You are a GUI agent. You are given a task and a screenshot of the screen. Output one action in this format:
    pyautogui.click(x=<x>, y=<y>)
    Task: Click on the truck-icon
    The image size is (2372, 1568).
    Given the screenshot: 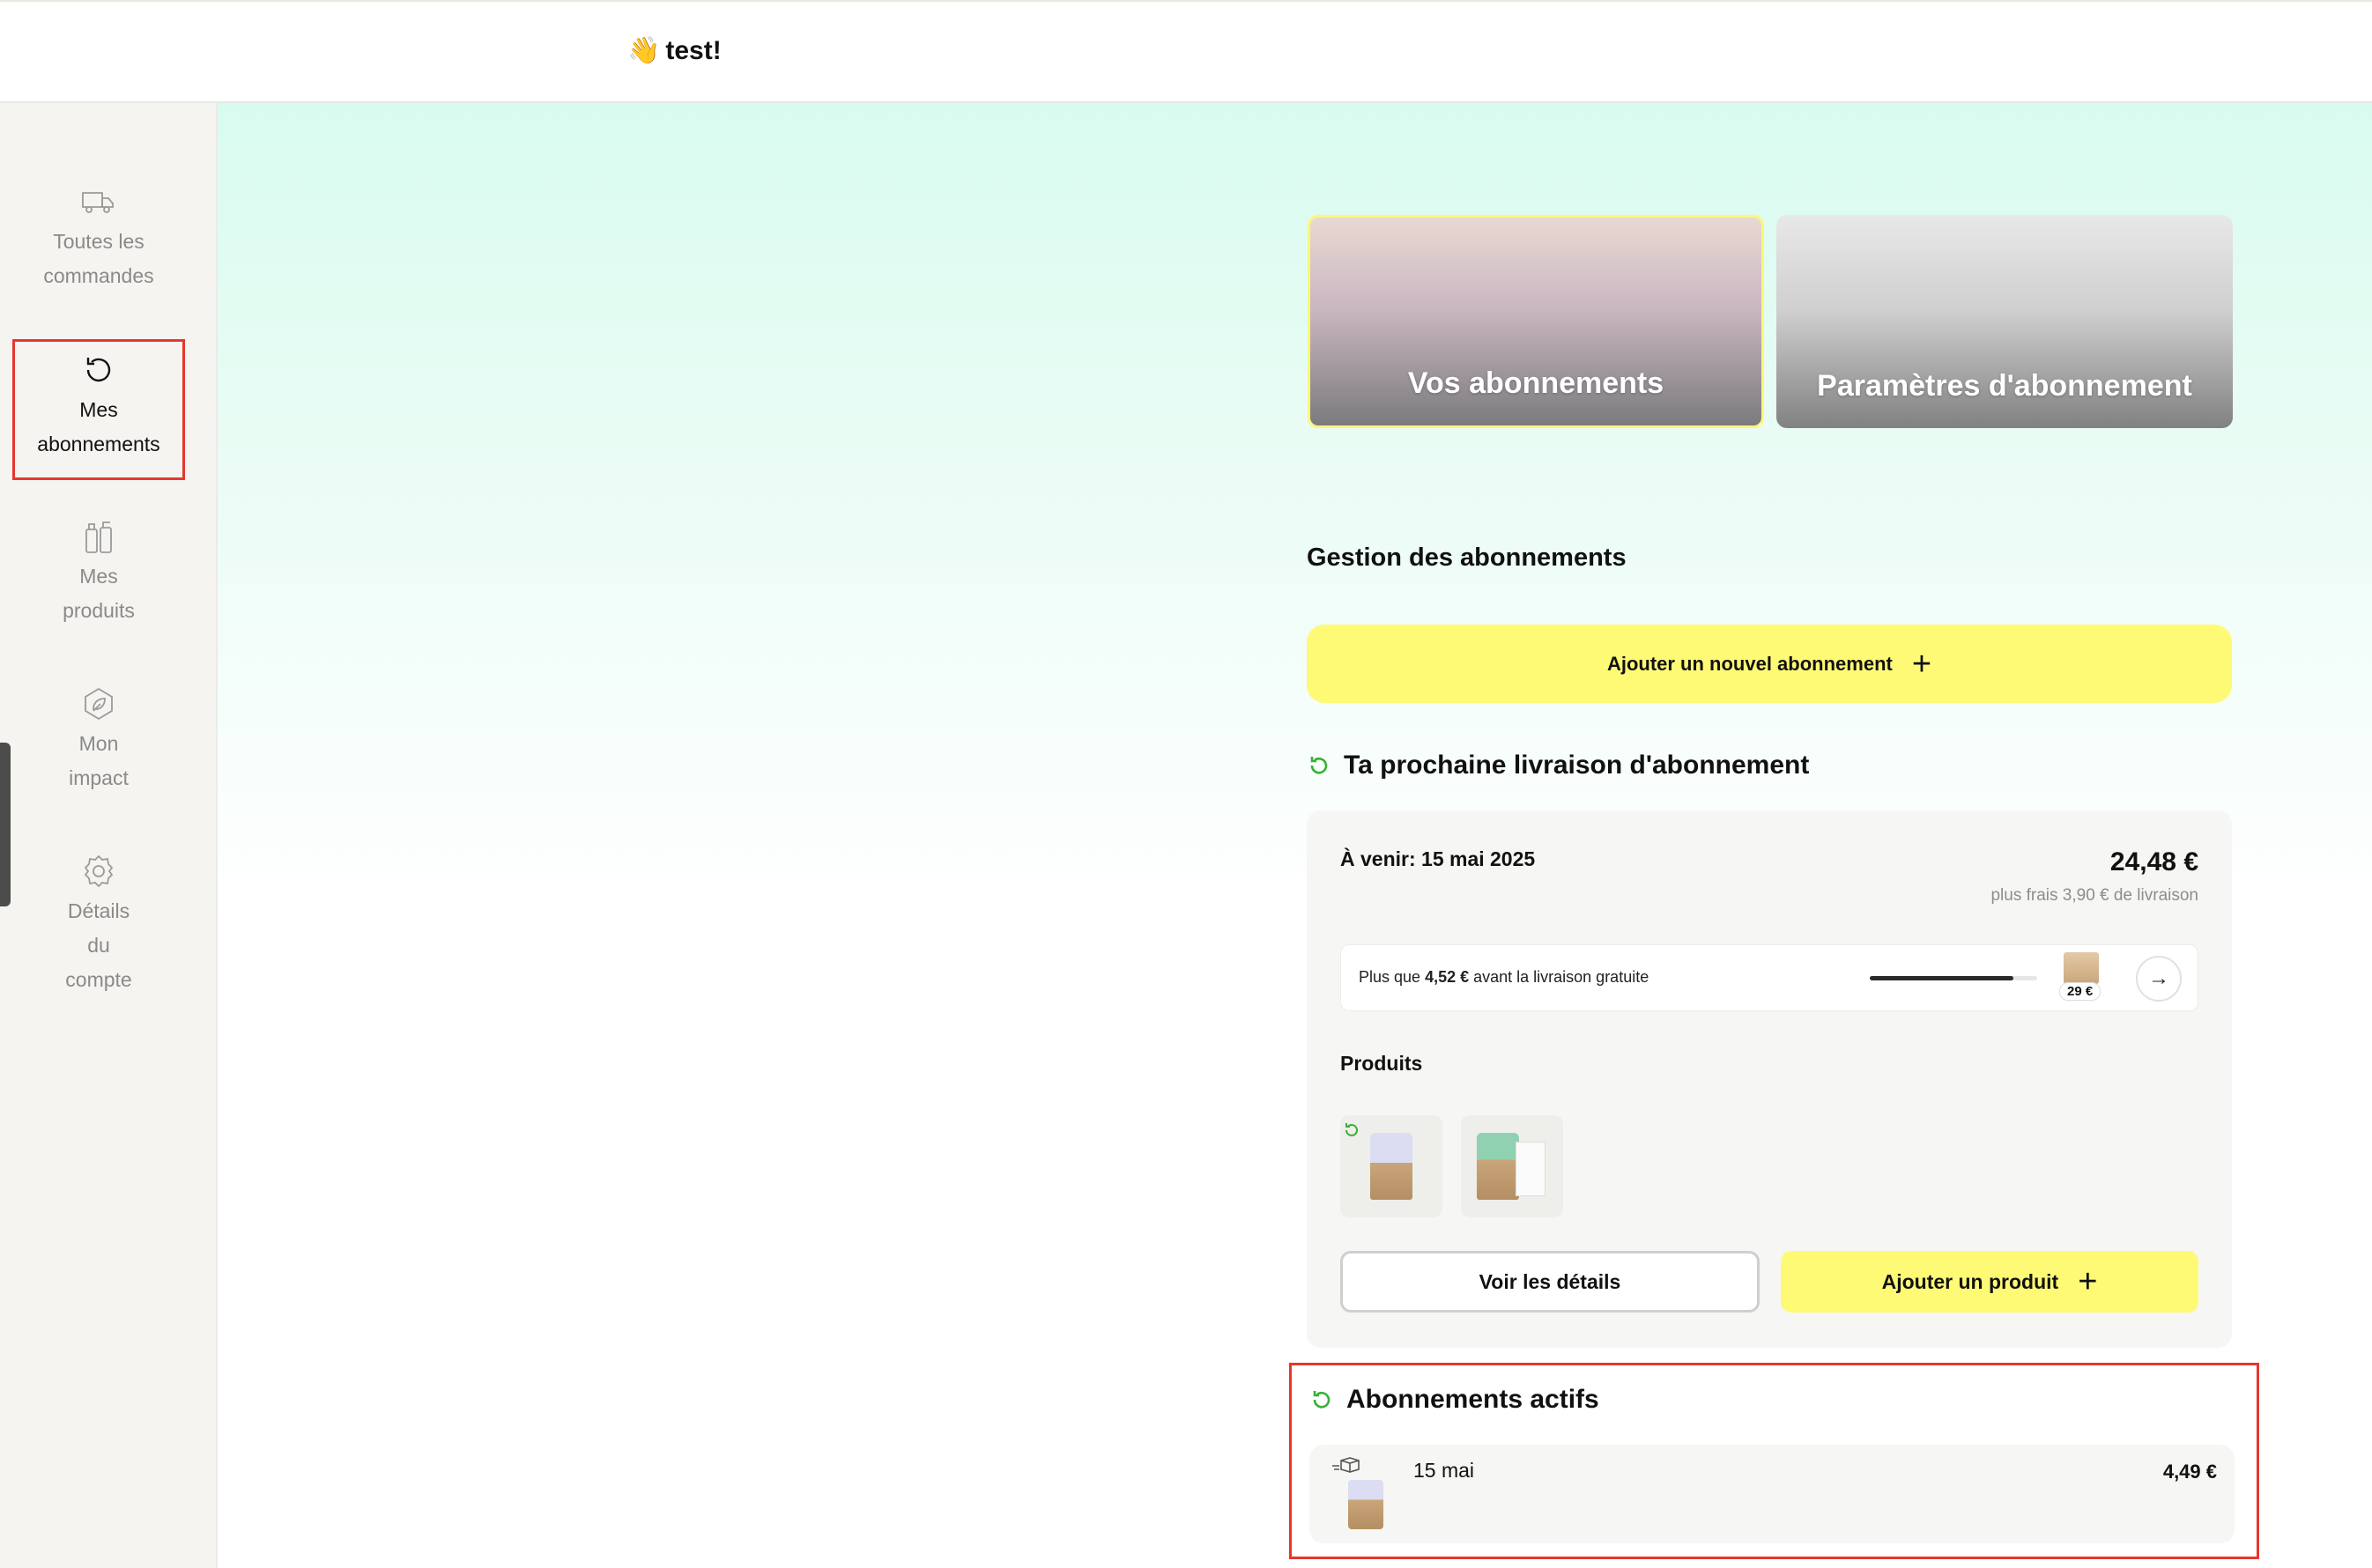 What is the action you would take?
    pyautogui.click(x=98, y=202)
    